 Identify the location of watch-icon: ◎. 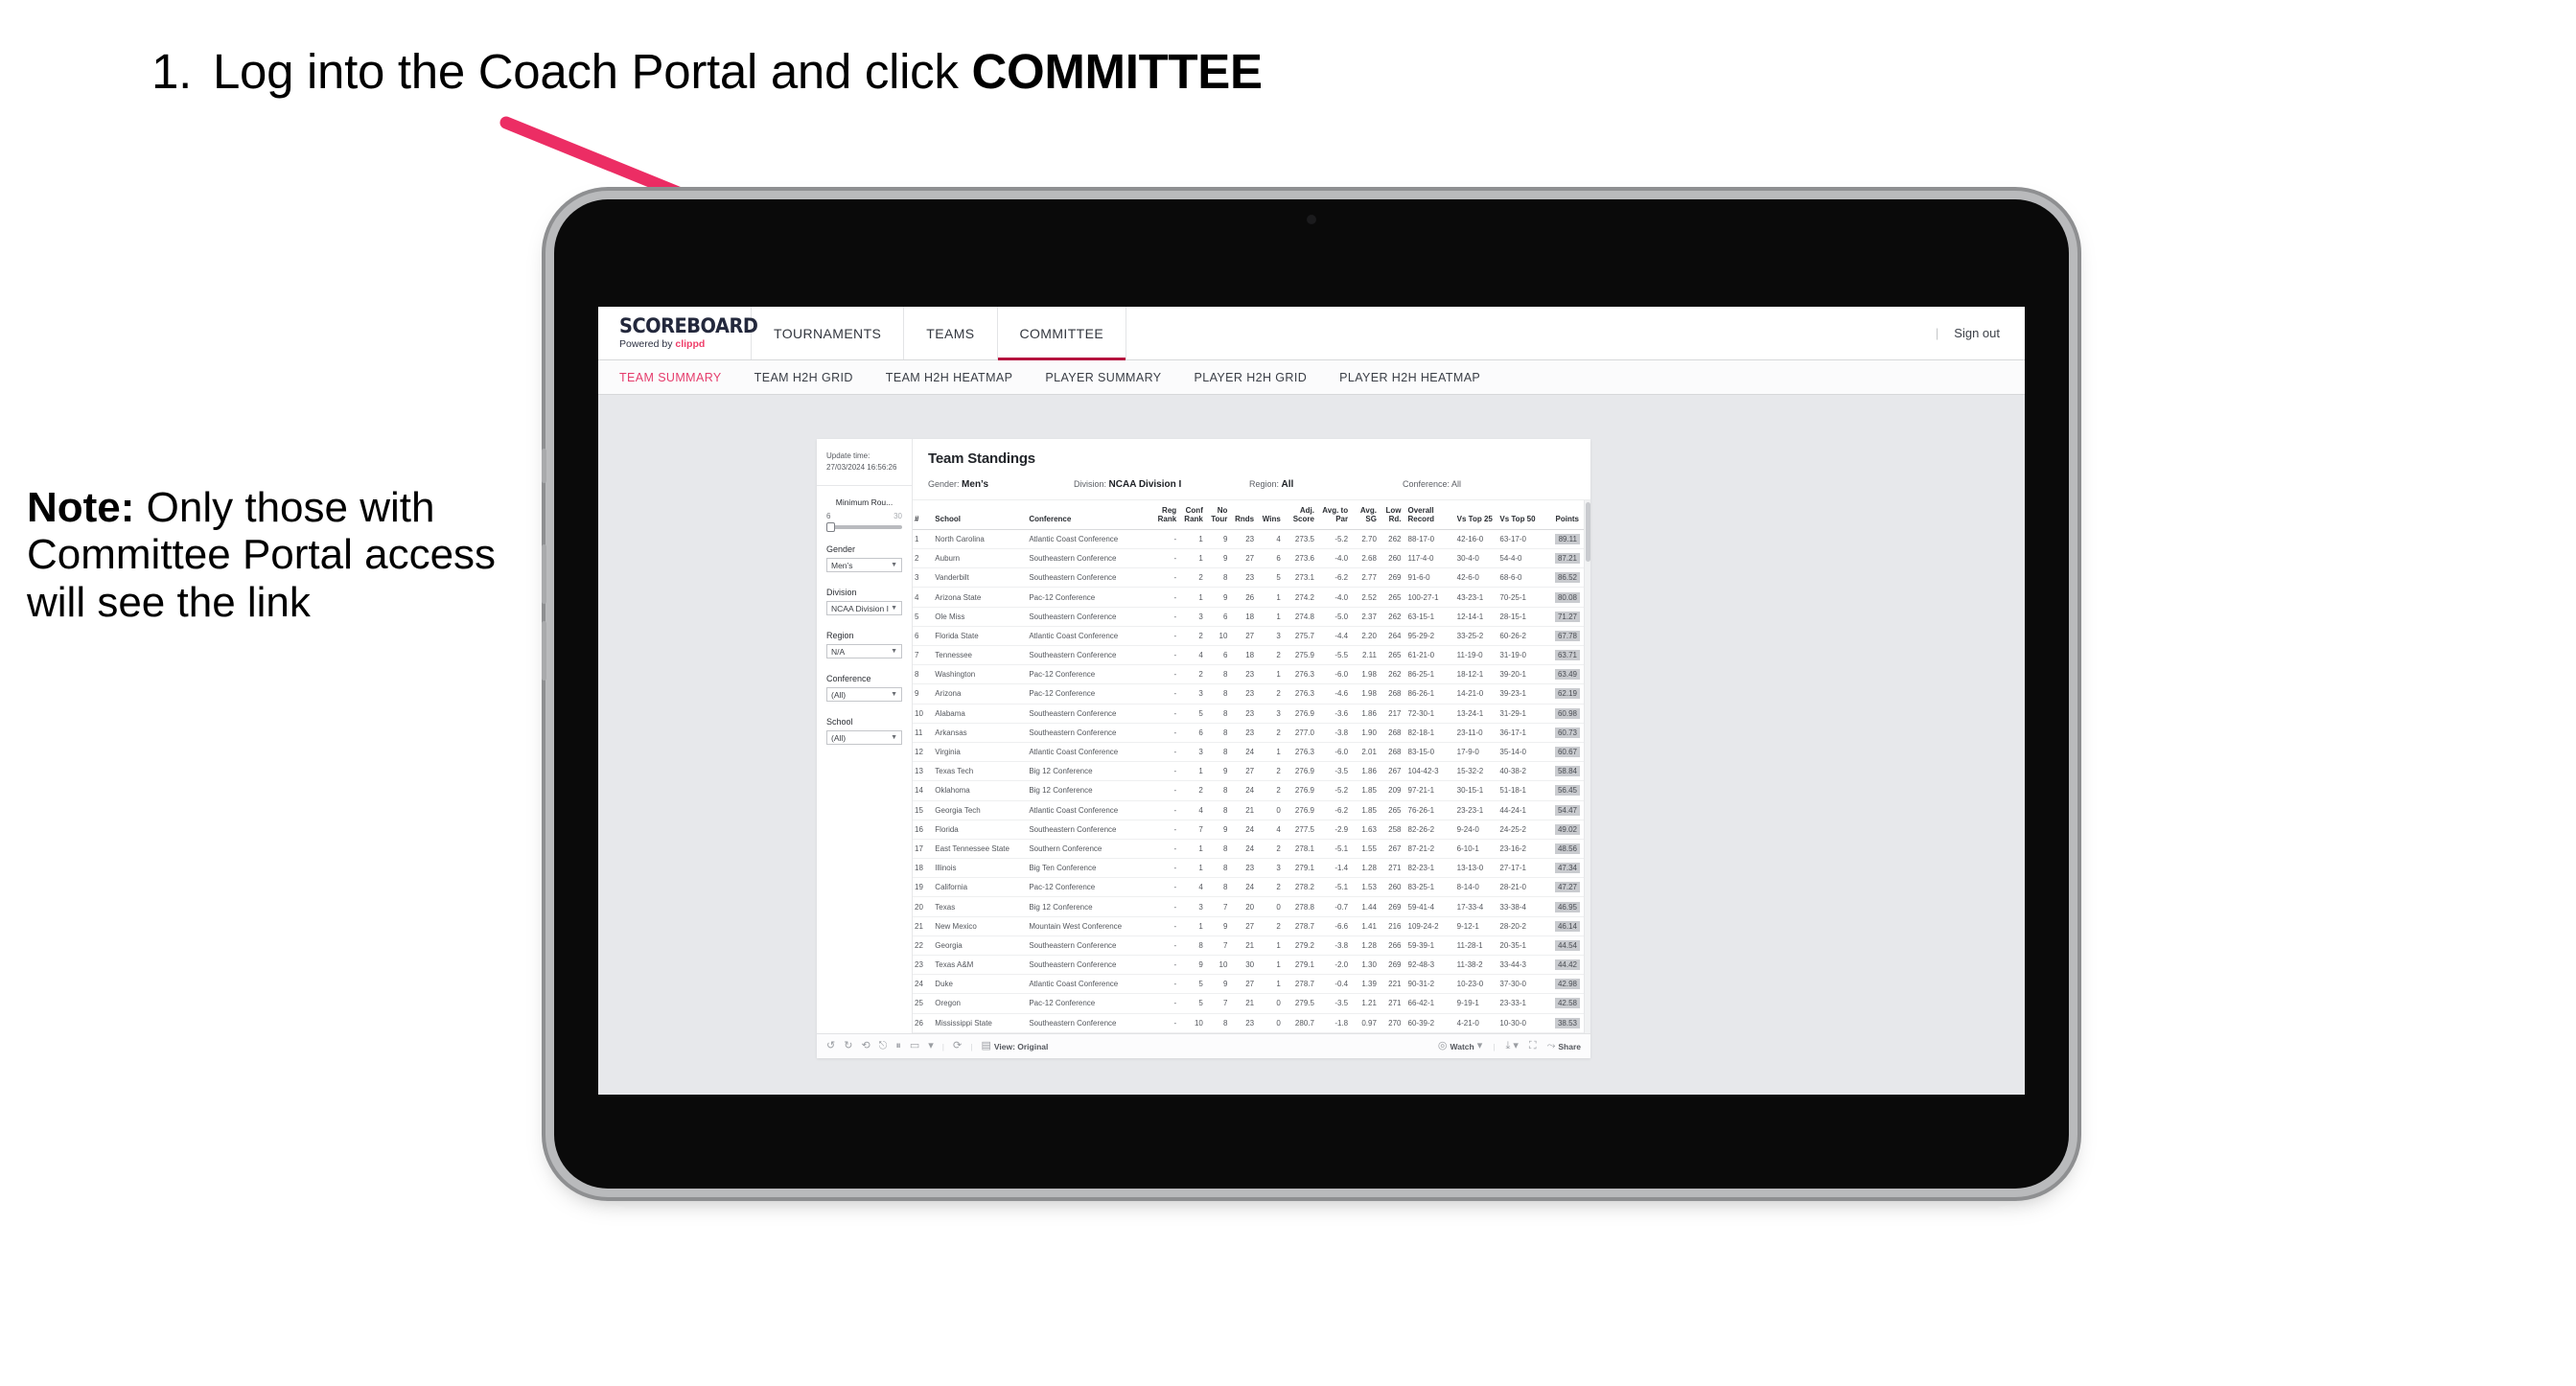
(1442, 1045).